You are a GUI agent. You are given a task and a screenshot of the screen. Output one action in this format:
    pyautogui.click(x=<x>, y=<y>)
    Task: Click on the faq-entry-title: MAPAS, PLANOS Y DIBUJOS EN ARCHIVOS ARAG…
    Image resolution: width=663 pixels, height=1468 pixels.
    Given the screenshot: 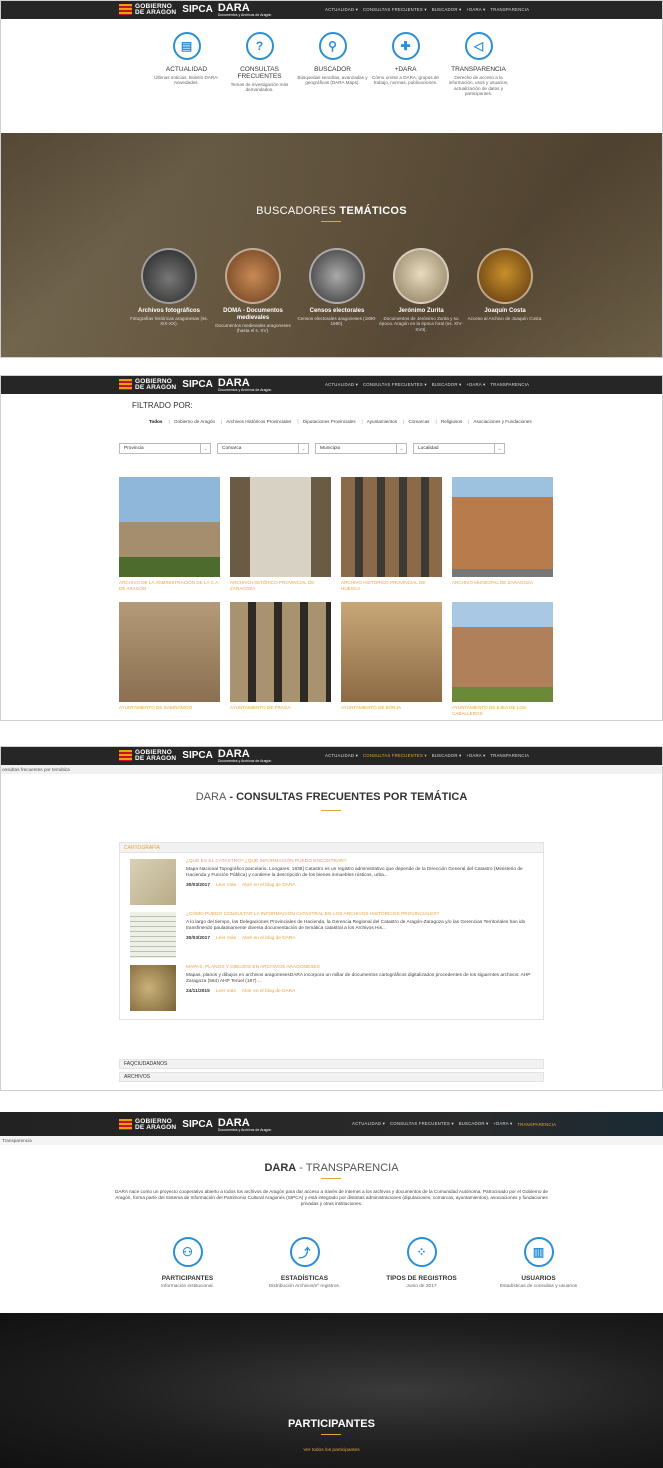 What is the action you would take?
    pyautogui.click(x=359, y=968)
    